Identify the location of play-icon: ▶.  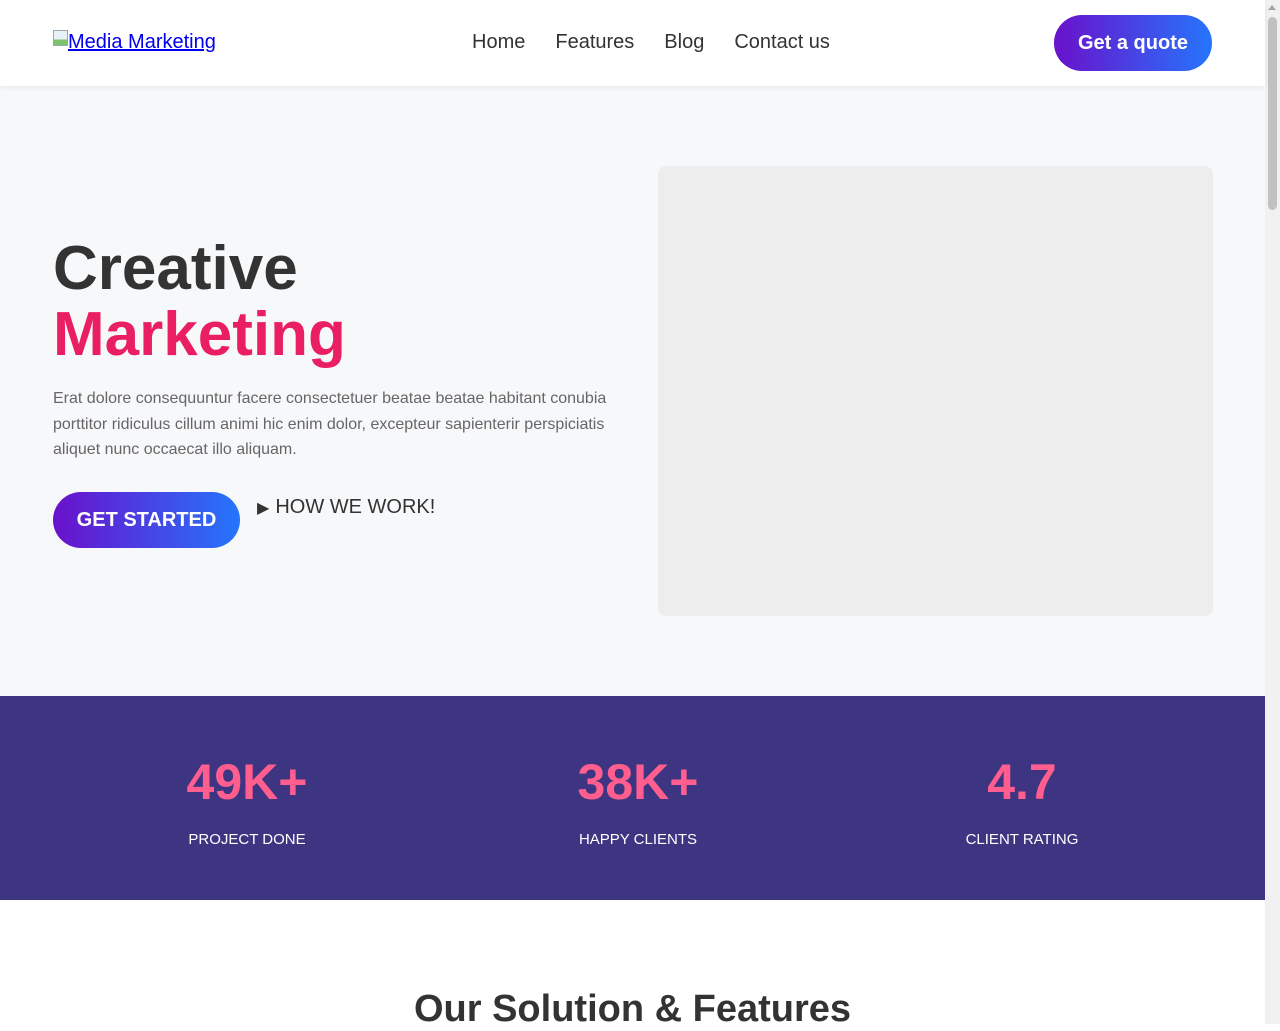
(263, 508).